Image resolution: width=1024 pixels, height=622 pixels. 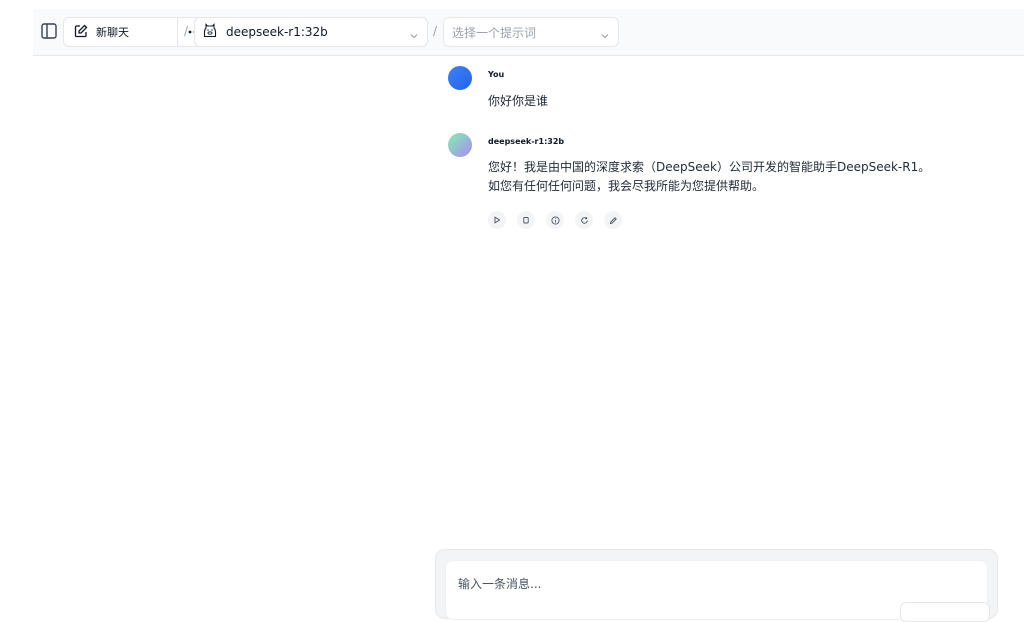 I want to click on header-bar: 新聊天 / deepseek-r1:32b / 选择一个提示词, so click(x=528, y=32).